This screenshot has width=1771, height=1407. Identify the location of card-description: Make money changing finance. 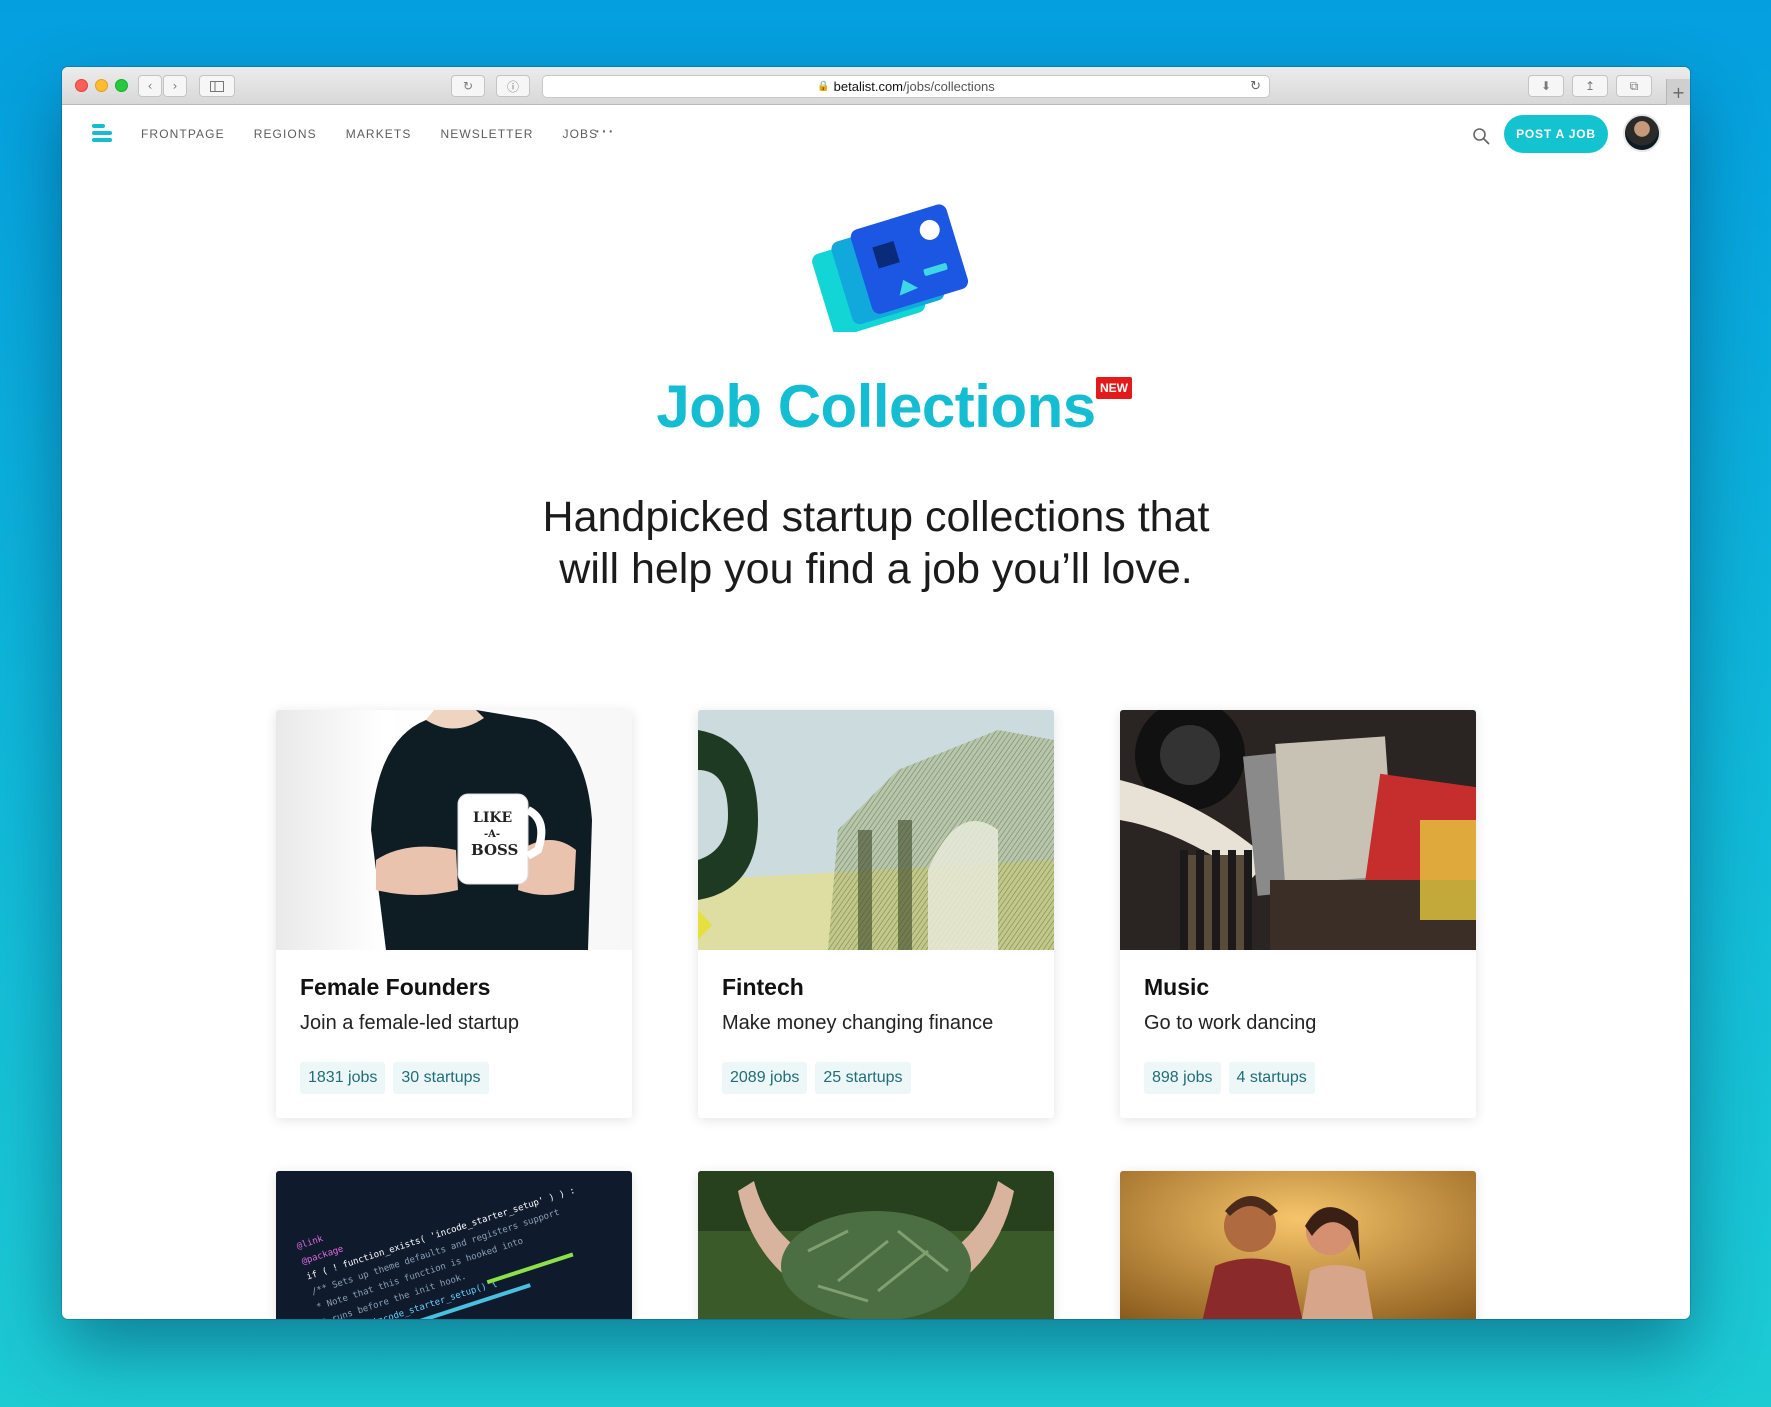
(858, 1023).